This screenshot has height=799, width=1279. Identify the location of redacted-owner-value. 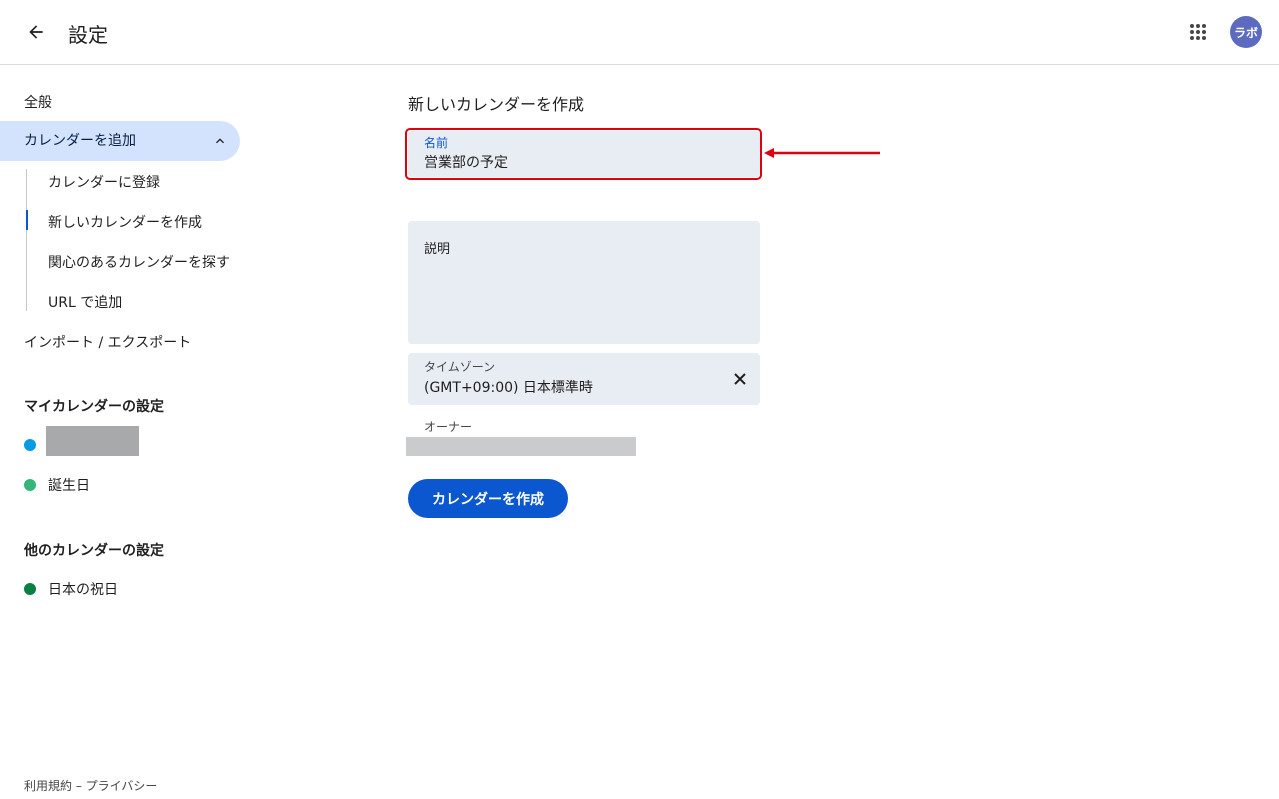
(521, 446).